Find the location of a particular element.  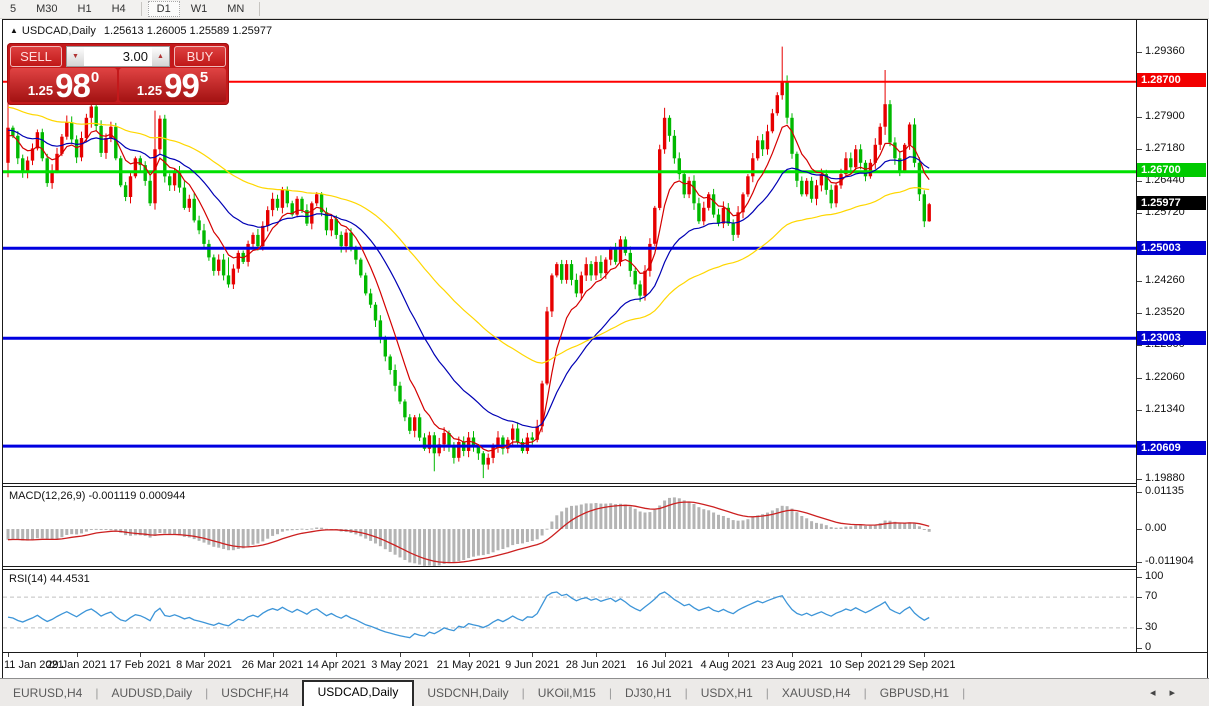

macd-scale-label: -0.011904 is located at coordinates (1169, 561).